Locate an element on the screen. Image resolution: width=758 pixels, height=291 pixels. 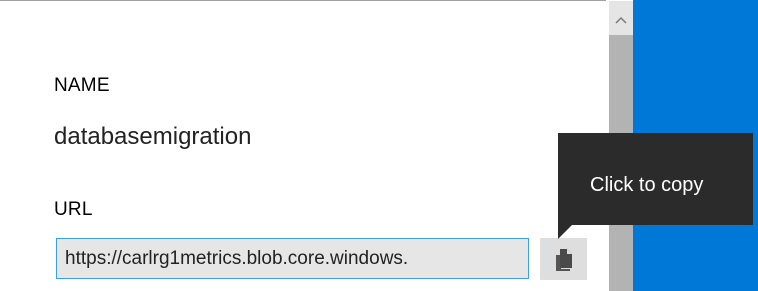
copy-tooltip: Click to copy is located at coordinates (655, 179).